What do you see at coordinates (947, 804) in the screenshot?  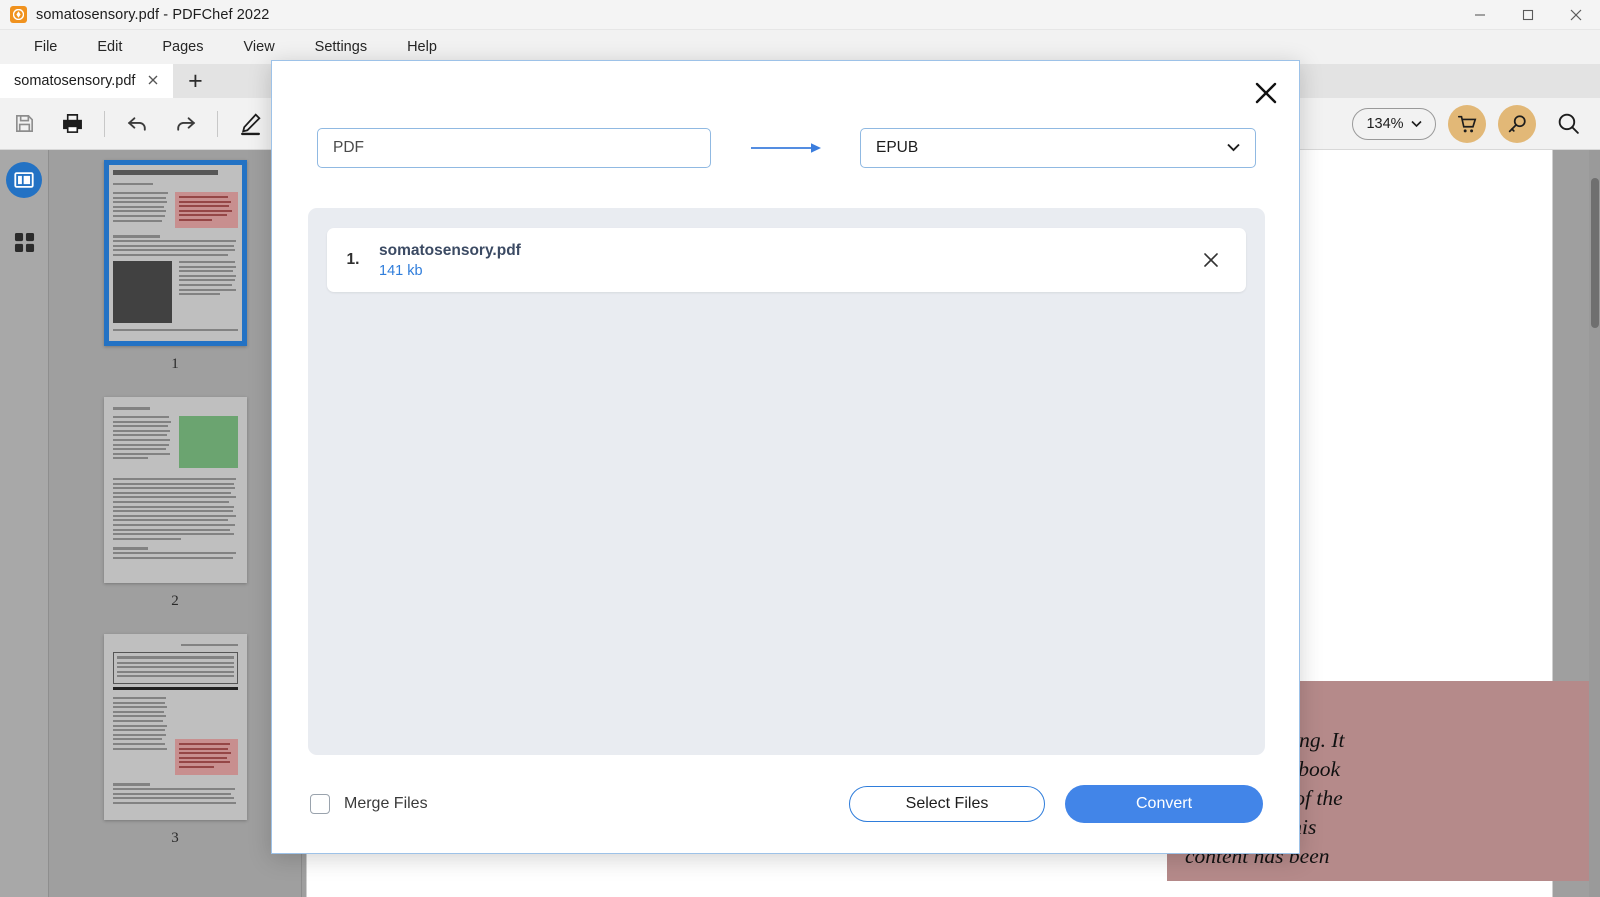 I see `select-files-button: Select Files` at bounding box center [947, 804].